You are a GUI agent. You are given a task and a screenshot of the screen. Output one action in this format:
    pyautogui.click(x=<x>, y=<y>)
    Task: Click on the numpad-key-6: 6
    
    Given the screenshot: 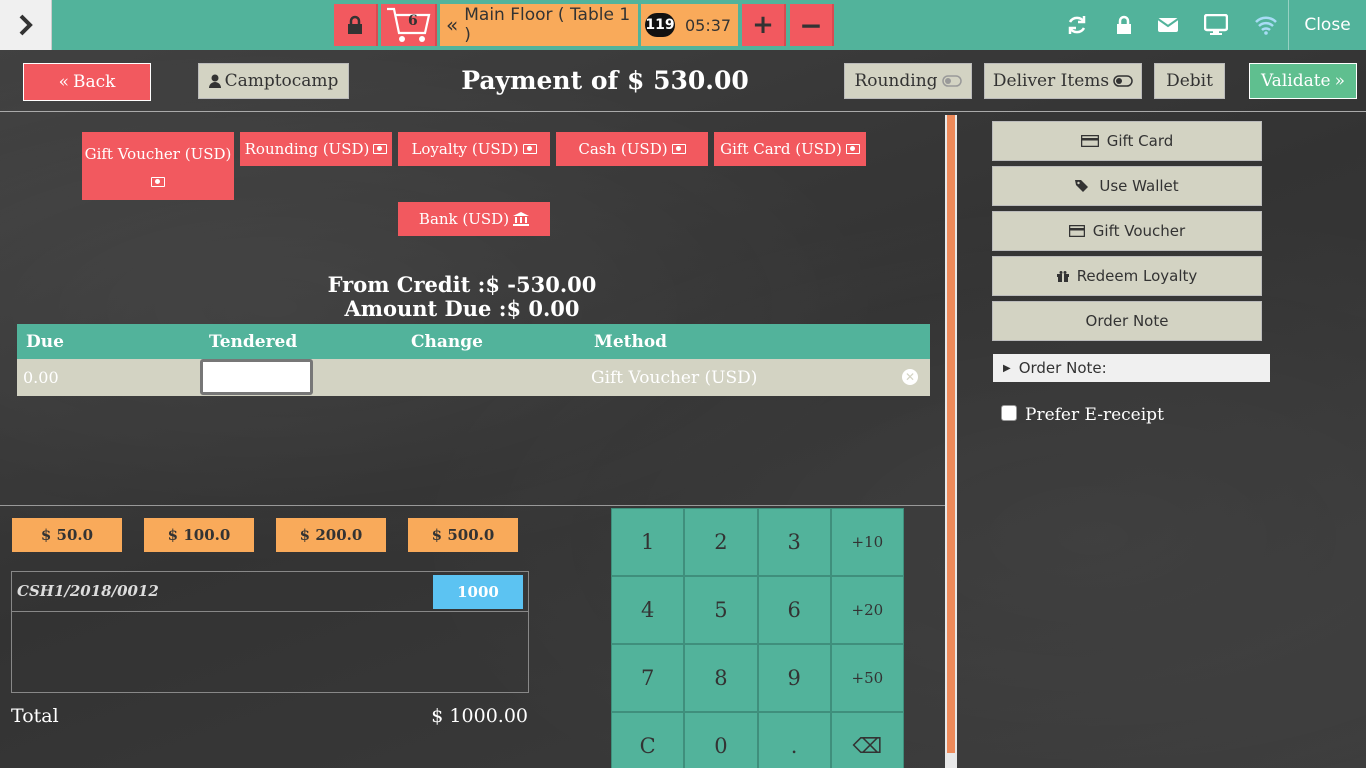 What is the action you would take?
    pyautogui.click(x=794, y=610)
    